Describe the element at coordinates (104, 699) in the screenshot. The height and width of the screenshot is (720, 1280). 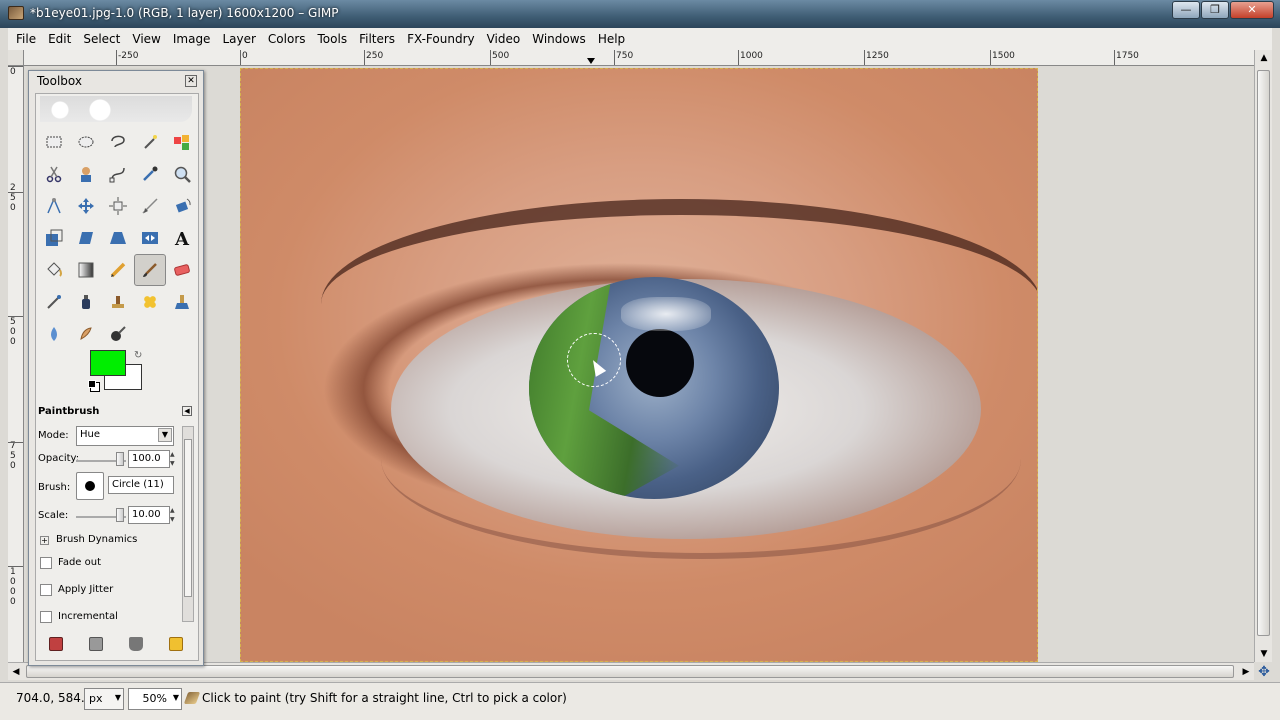
I see `unit-select: px` at that location.